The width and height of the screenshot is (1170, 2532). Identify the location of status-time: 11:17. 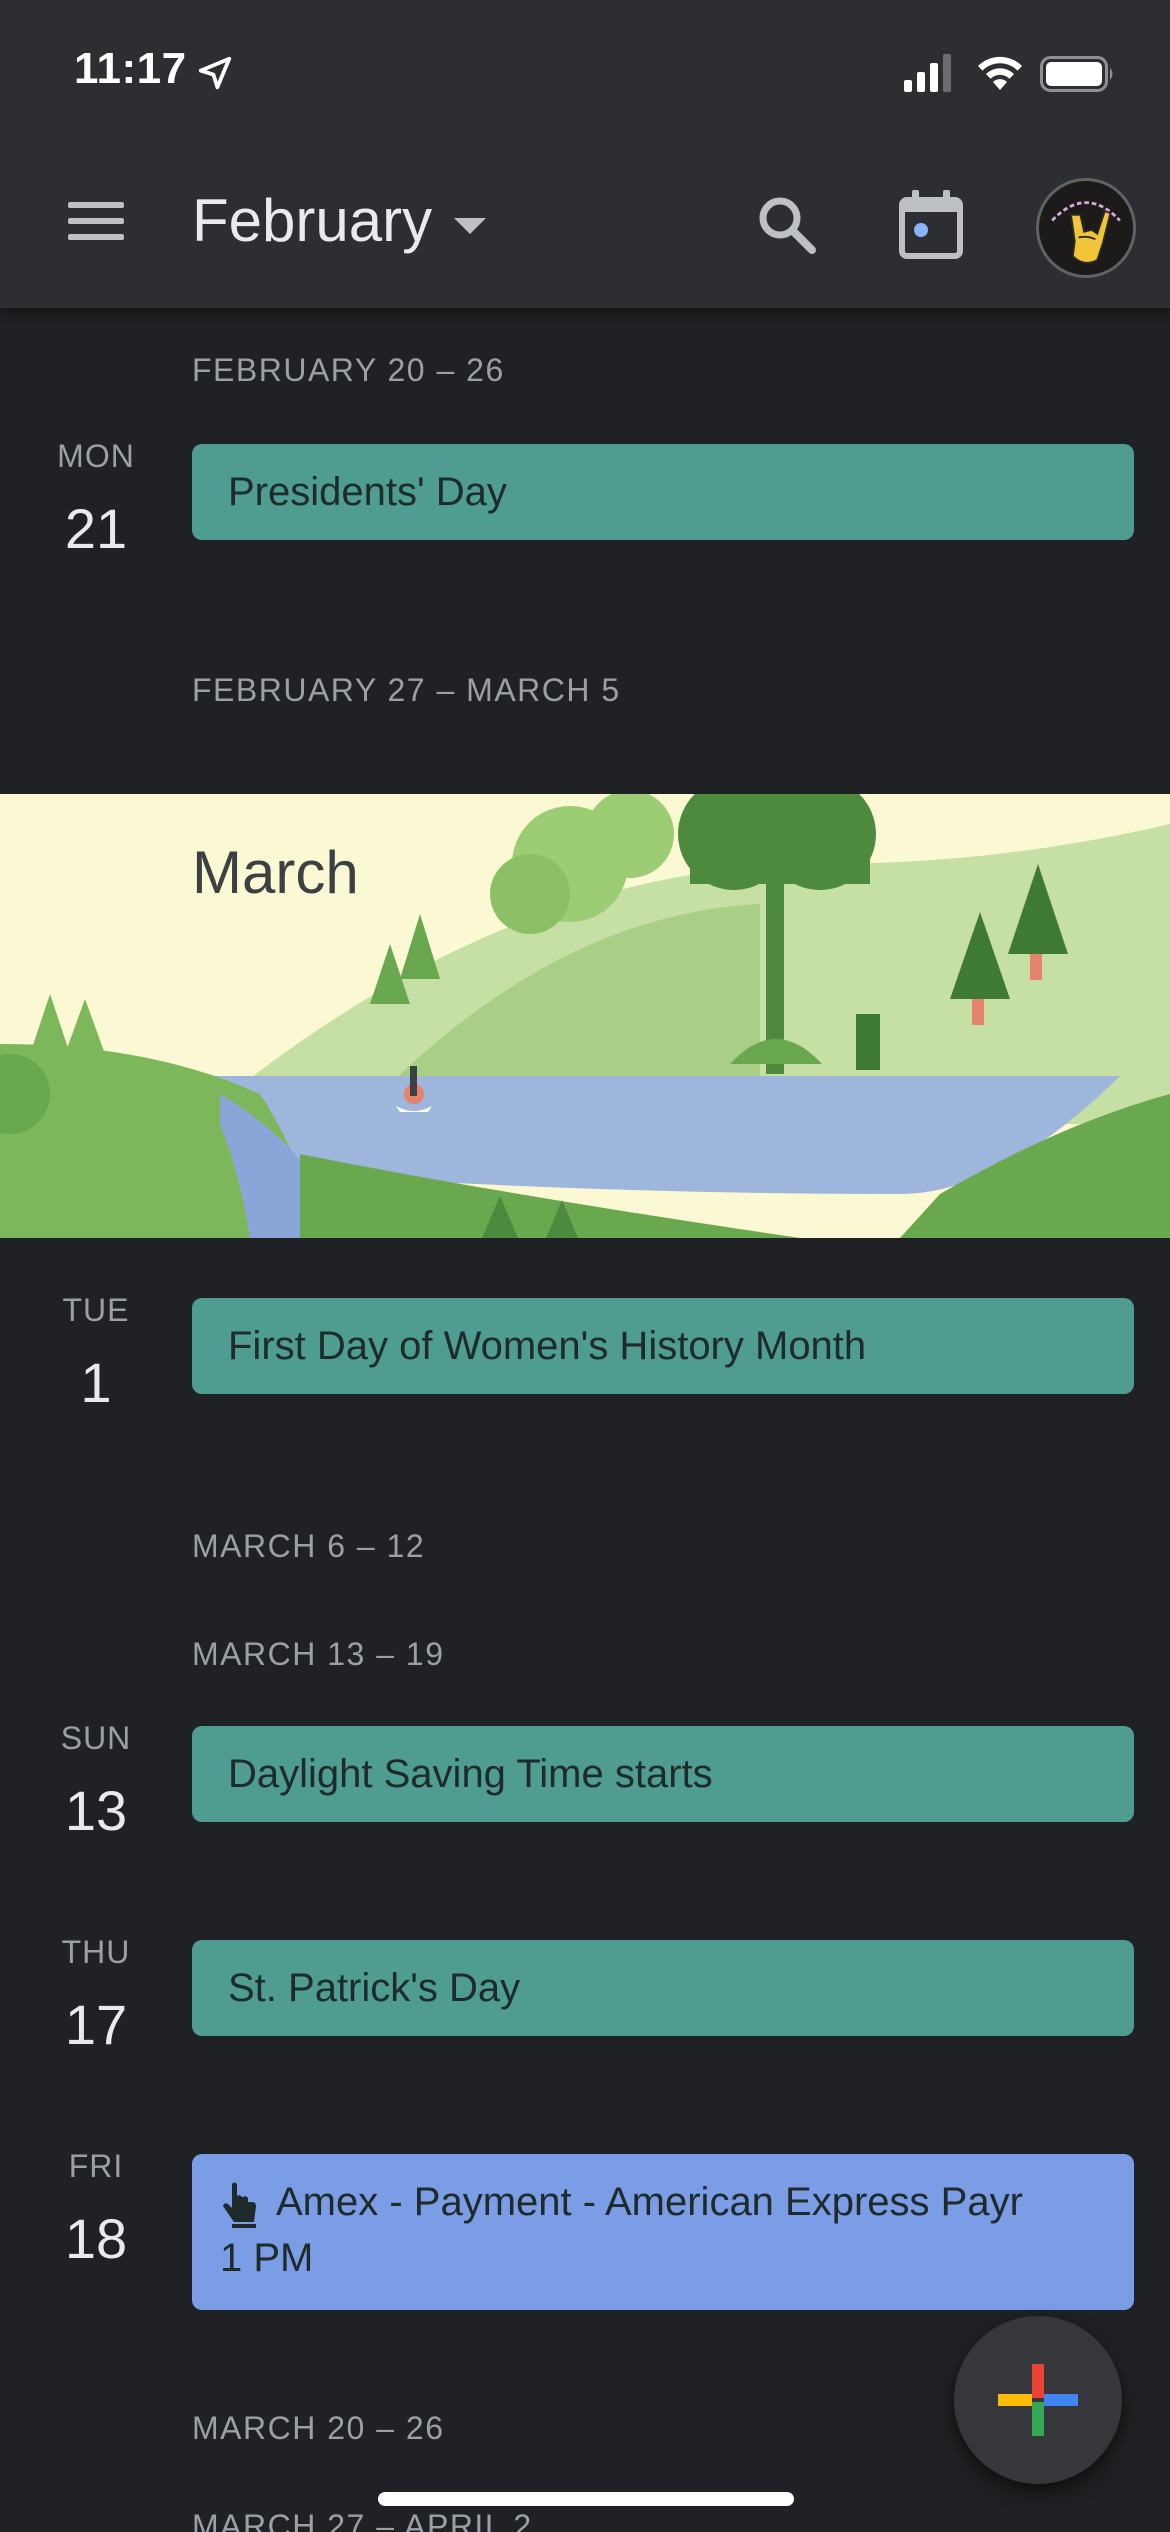
(130, 68).